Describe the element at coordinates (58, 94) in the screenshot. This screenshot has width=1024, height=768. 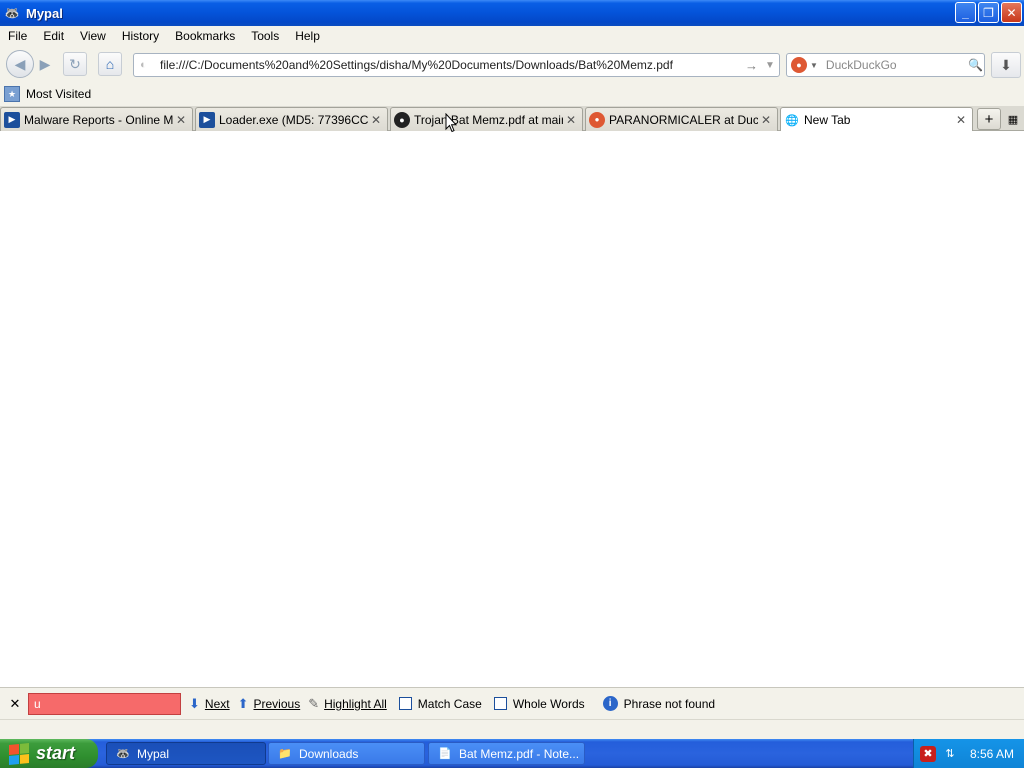
I see `most-visited-bookmark: Most Visited` at that location.